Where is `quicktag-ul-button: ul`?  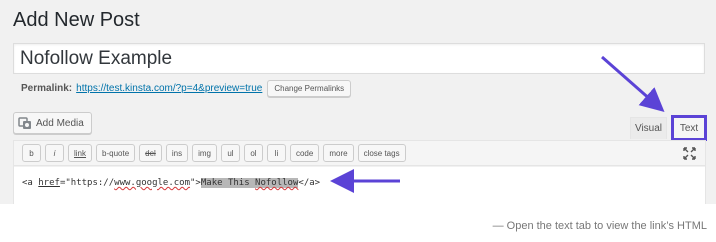 quicktag-ul-button: ul is located at coordinates (230, 153).